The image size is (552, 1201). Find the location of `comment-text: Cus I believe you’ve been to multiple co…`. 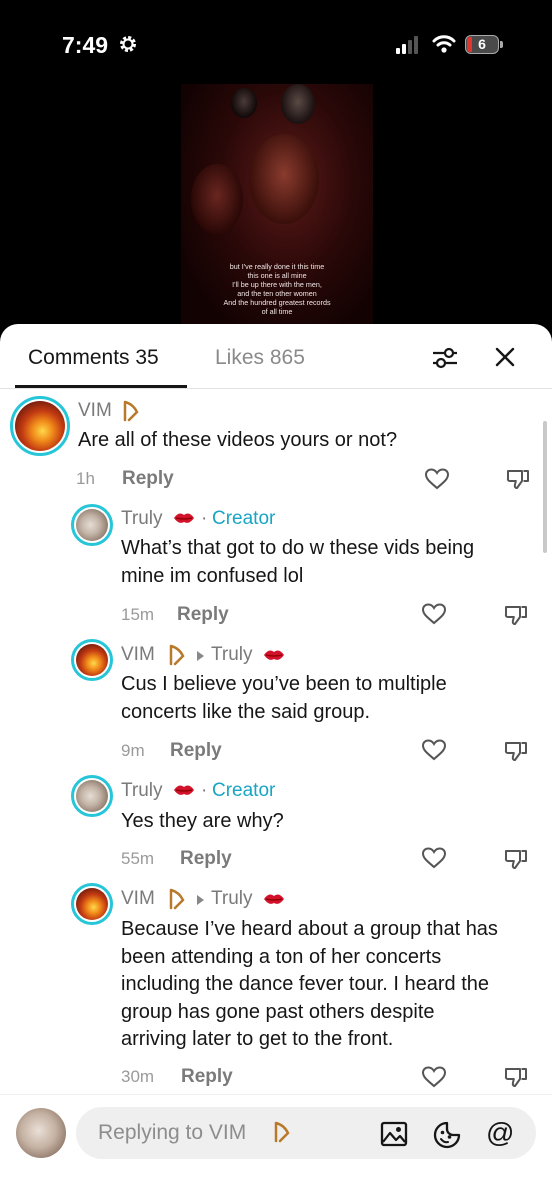

comment-text: Cus I believe you’ve been to multiple co… is located at coordinates (284, 698).